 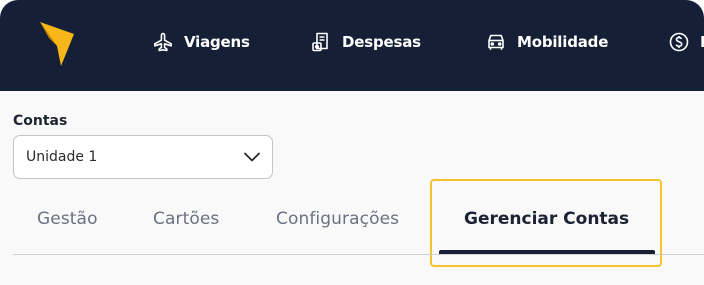 What do you see at coordinates (337, 223) in the screenshot?
I see `tab-configuracoes: Configurações` at bounding box center [337, 223].